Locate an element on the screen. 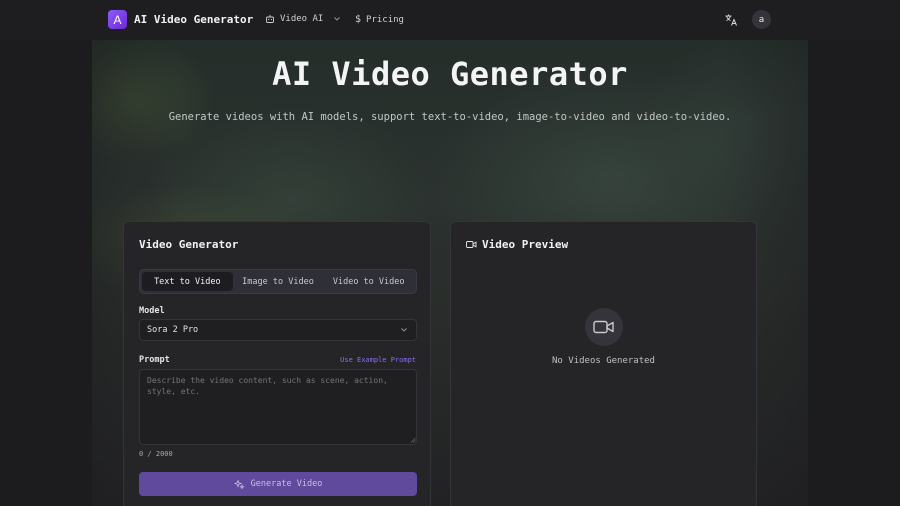 This screenshot has width=900, height=506. app-title: AI Video Generator is located at coordinates (193, 19).